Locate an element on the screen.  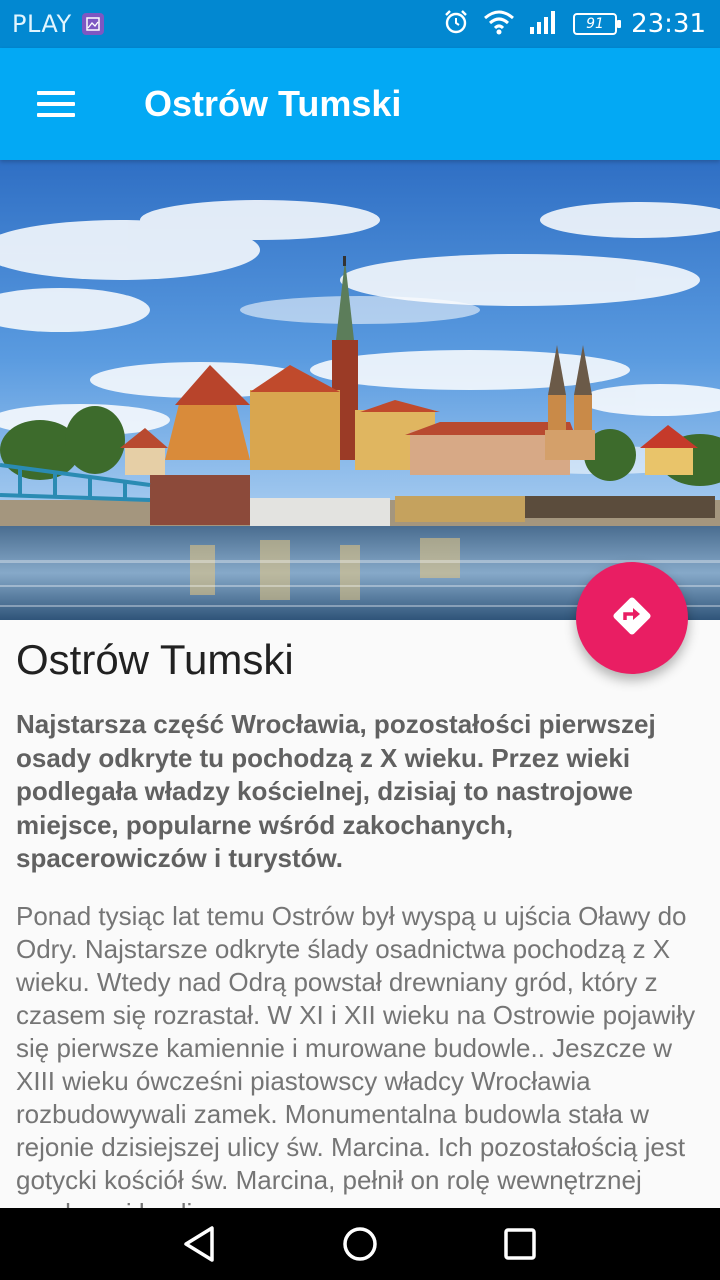
home-icon is located at coordinates (360, 1244).